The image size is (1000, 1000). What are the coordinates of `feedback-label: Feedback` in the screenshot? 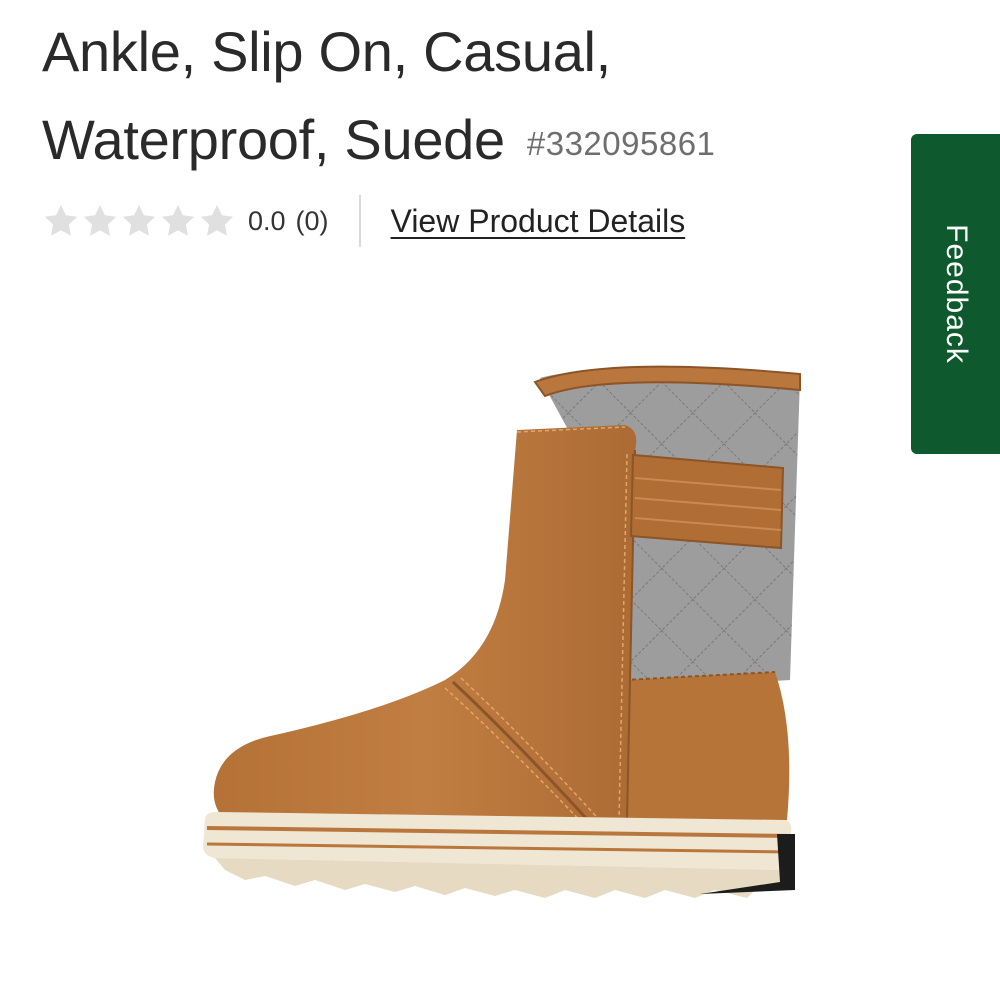 It's located at (956, 294).